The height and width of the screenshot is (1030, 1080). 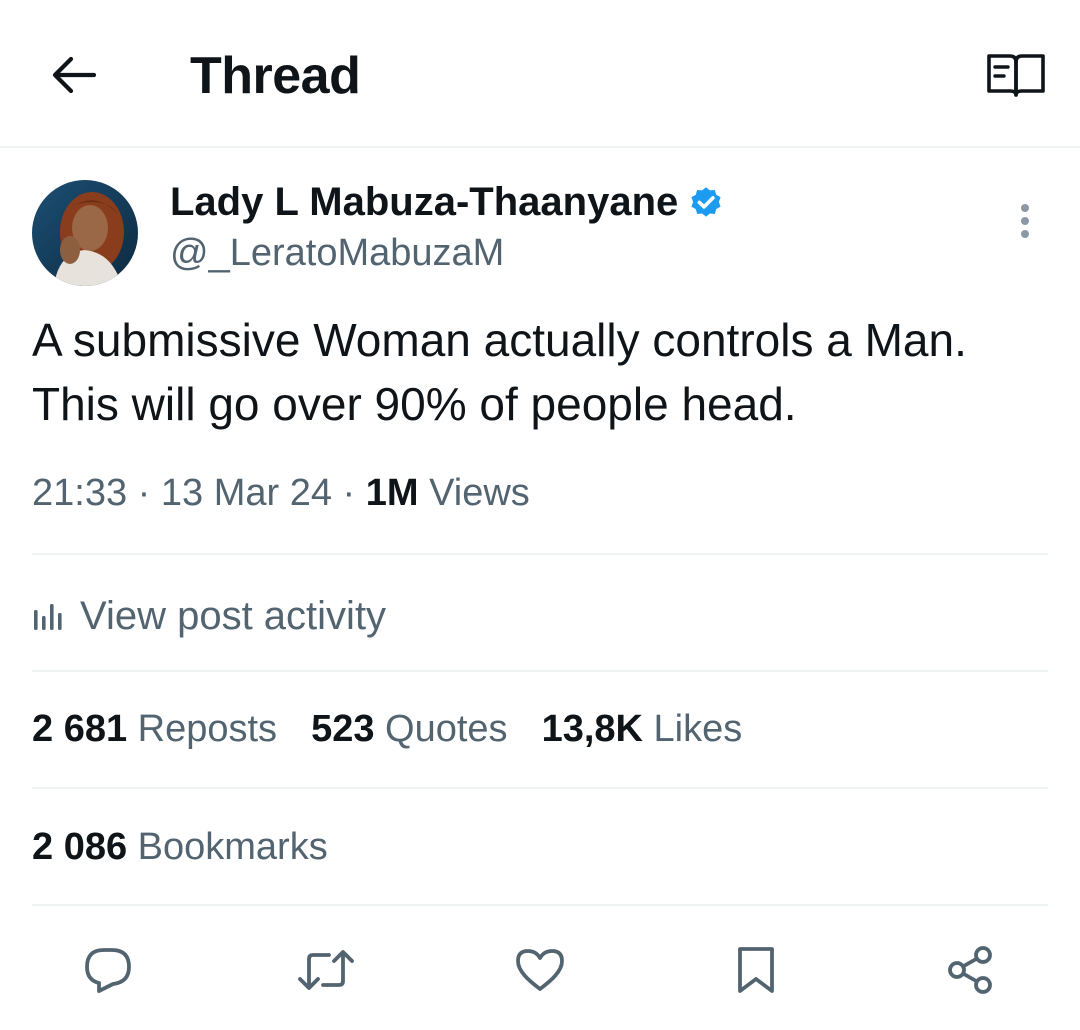 I want to click on author-name-text: Lady L Mabuza-Thaanyane, so click(x=424, y=202).